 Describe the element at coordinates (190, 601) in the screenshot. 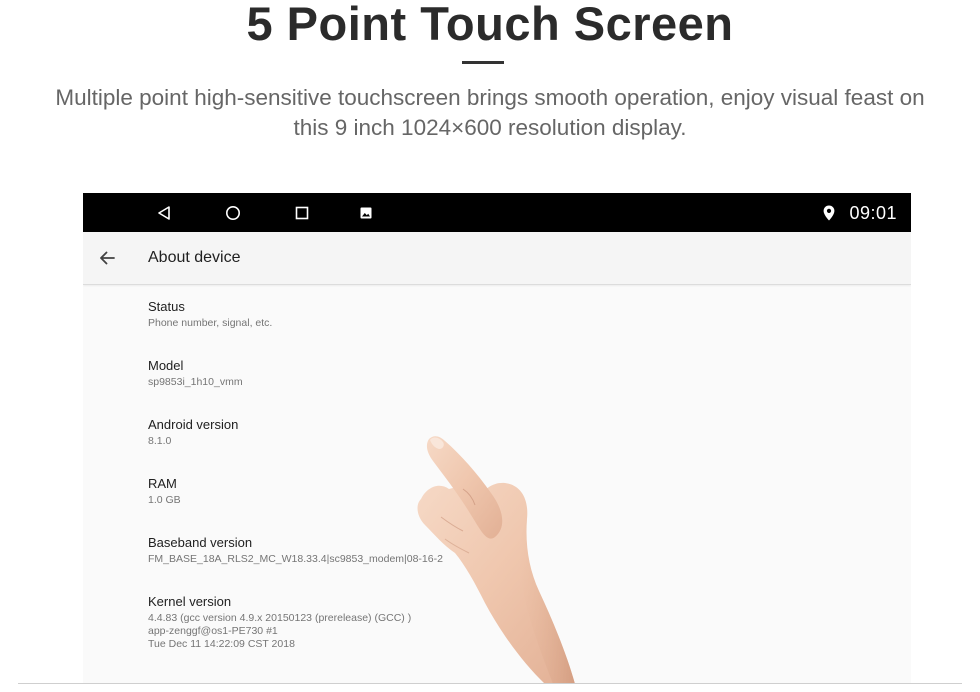

I see `setting-label: Kernel version` at that location.